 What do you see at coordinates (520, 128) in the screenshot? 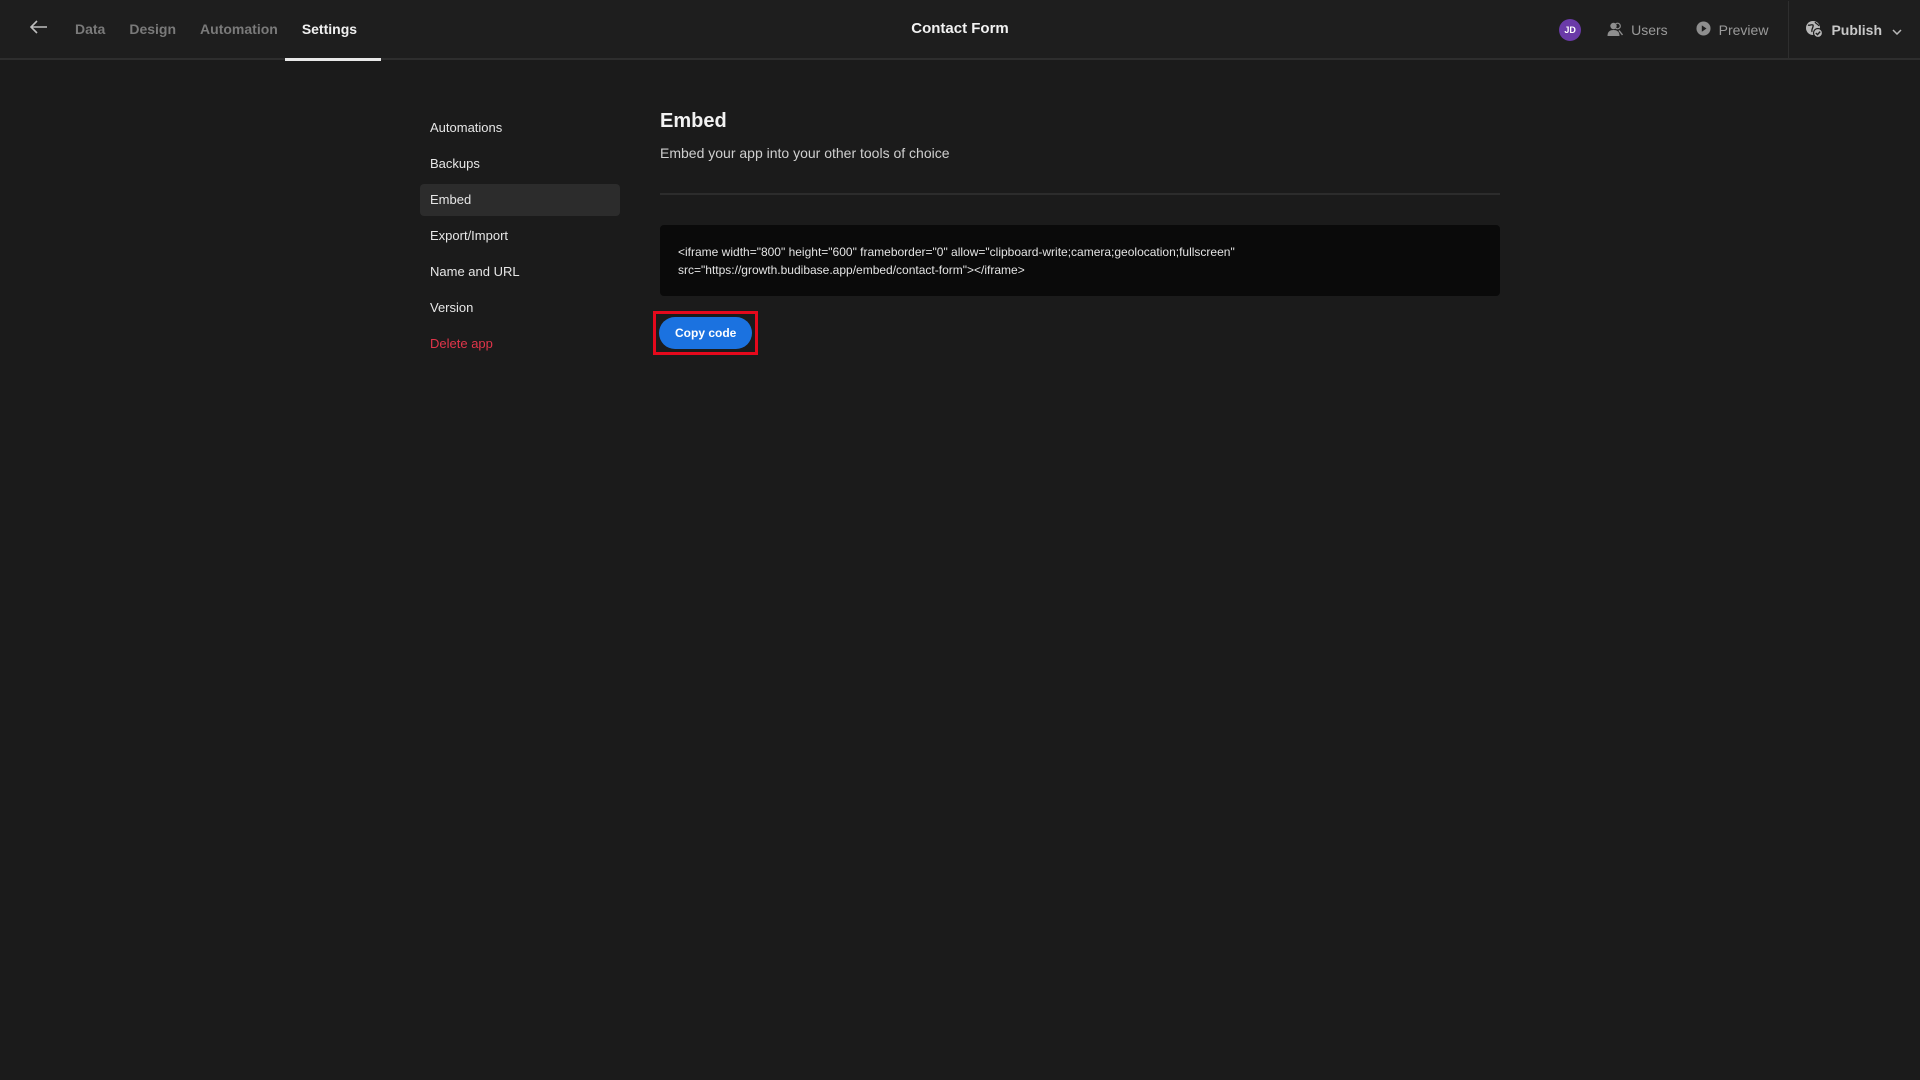
I see `settings-item-automations: Automations` at bounding box center [520, 128].